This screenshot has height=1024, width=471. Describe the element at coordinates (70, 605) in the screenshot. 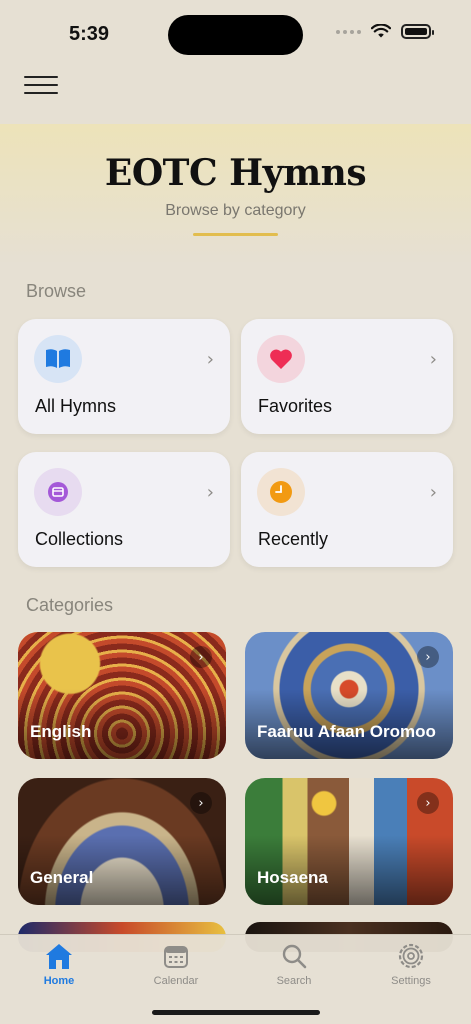

I see `categories-section-label: Categories` at that location.